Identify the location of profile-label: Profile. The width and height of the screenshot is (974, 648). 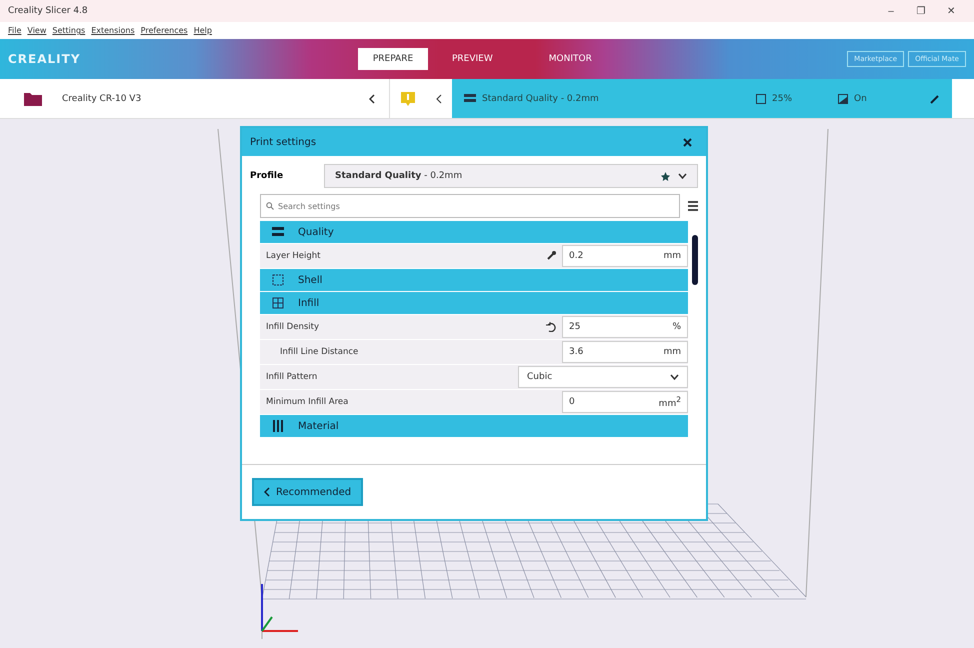
(267, 176).